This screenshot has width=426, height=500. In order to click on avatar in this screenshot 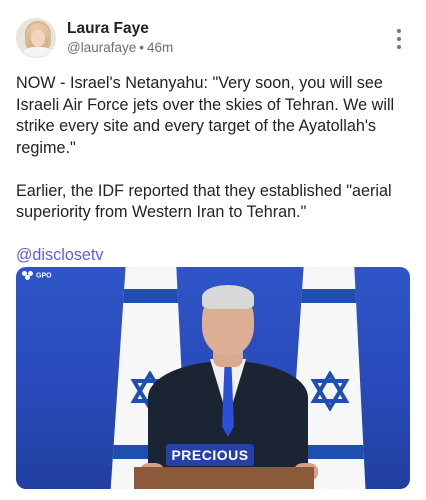, I will do `click(36, 38)`.